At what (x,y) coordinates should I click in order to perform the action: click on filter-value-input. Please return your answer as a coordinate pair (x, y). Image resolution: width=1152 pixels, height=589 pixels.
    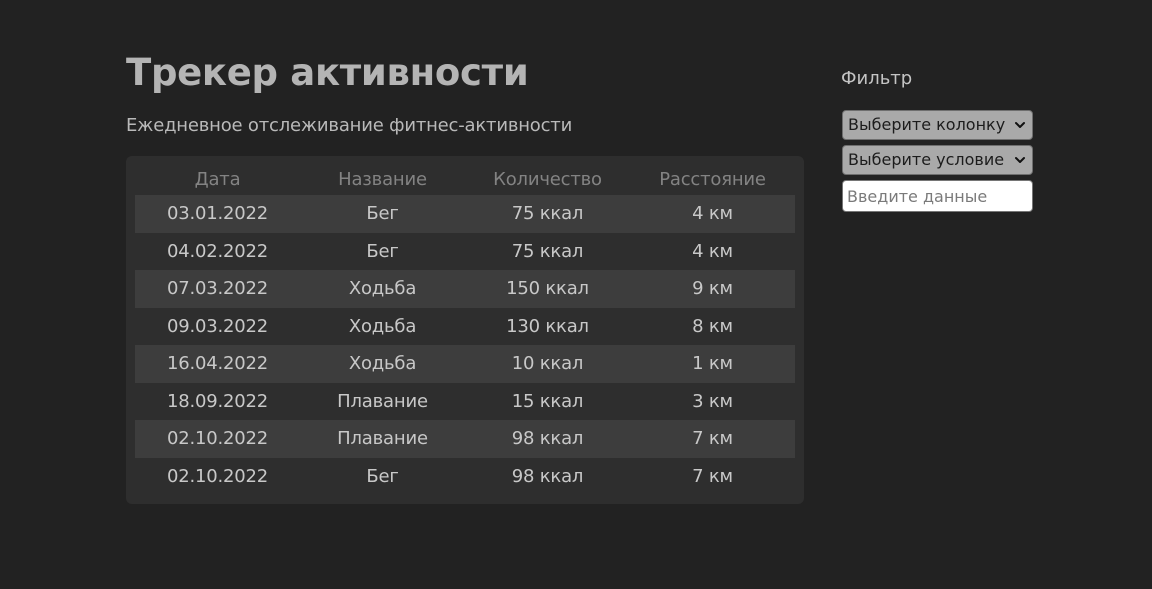
    Looking at the image, I should click on (937, 196).